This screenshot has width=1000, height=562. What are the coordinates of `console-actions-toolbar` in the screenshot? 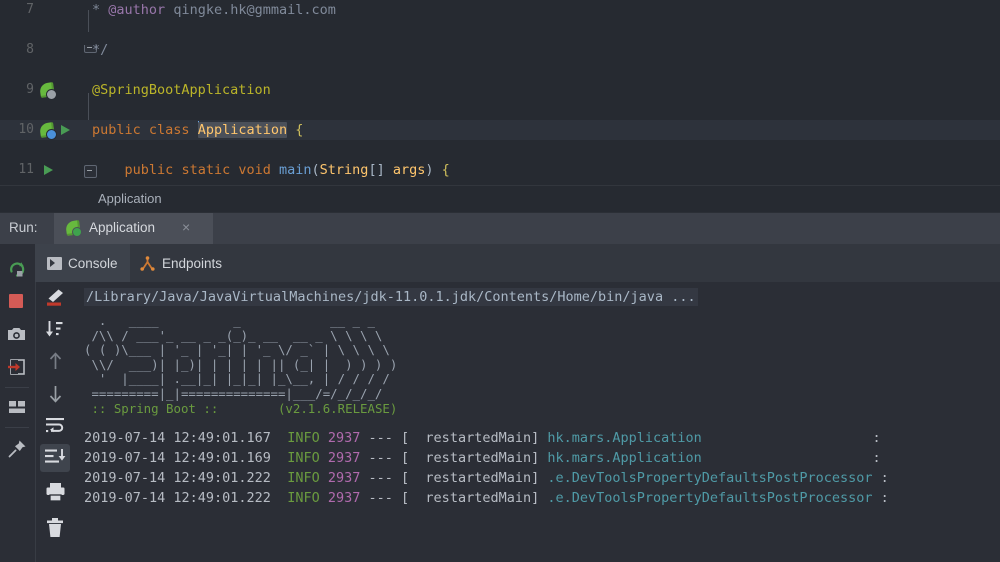 It's located at (55, 422).